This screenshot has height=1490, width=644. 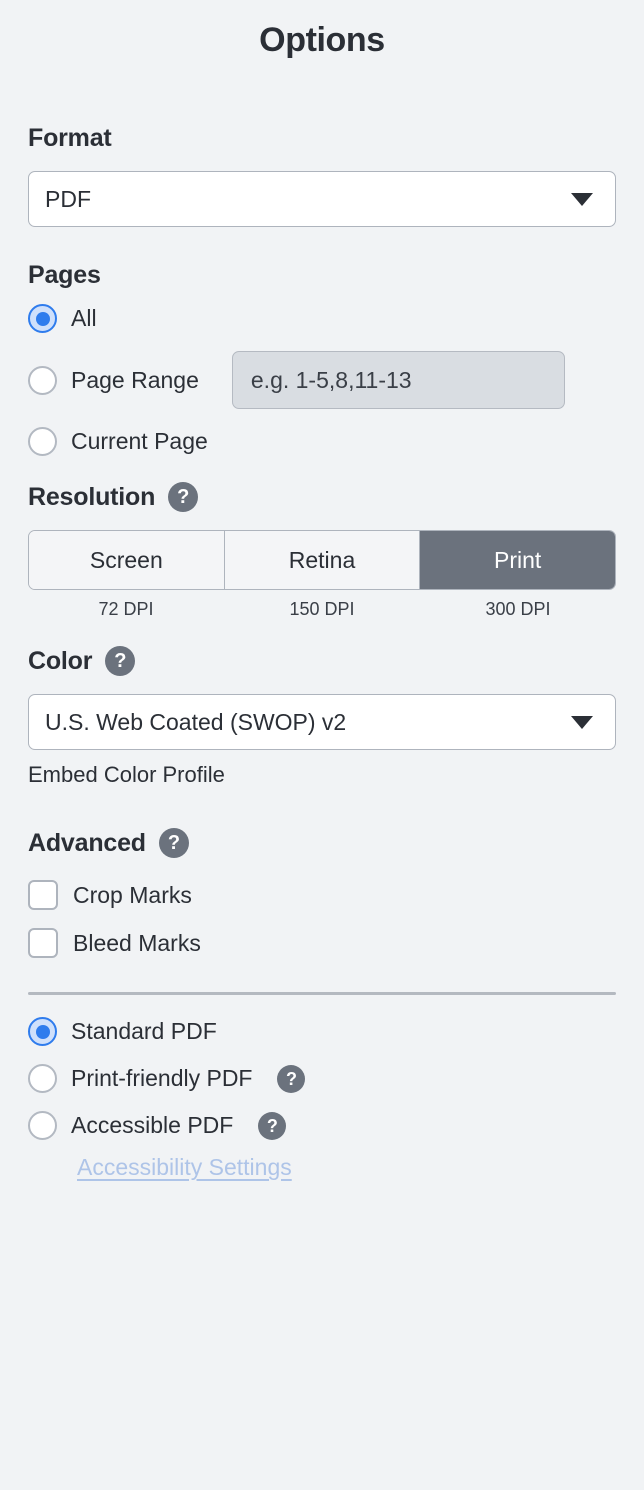 I want to click on resolution-heading: Resolution ?, so click(x=322, y=497).